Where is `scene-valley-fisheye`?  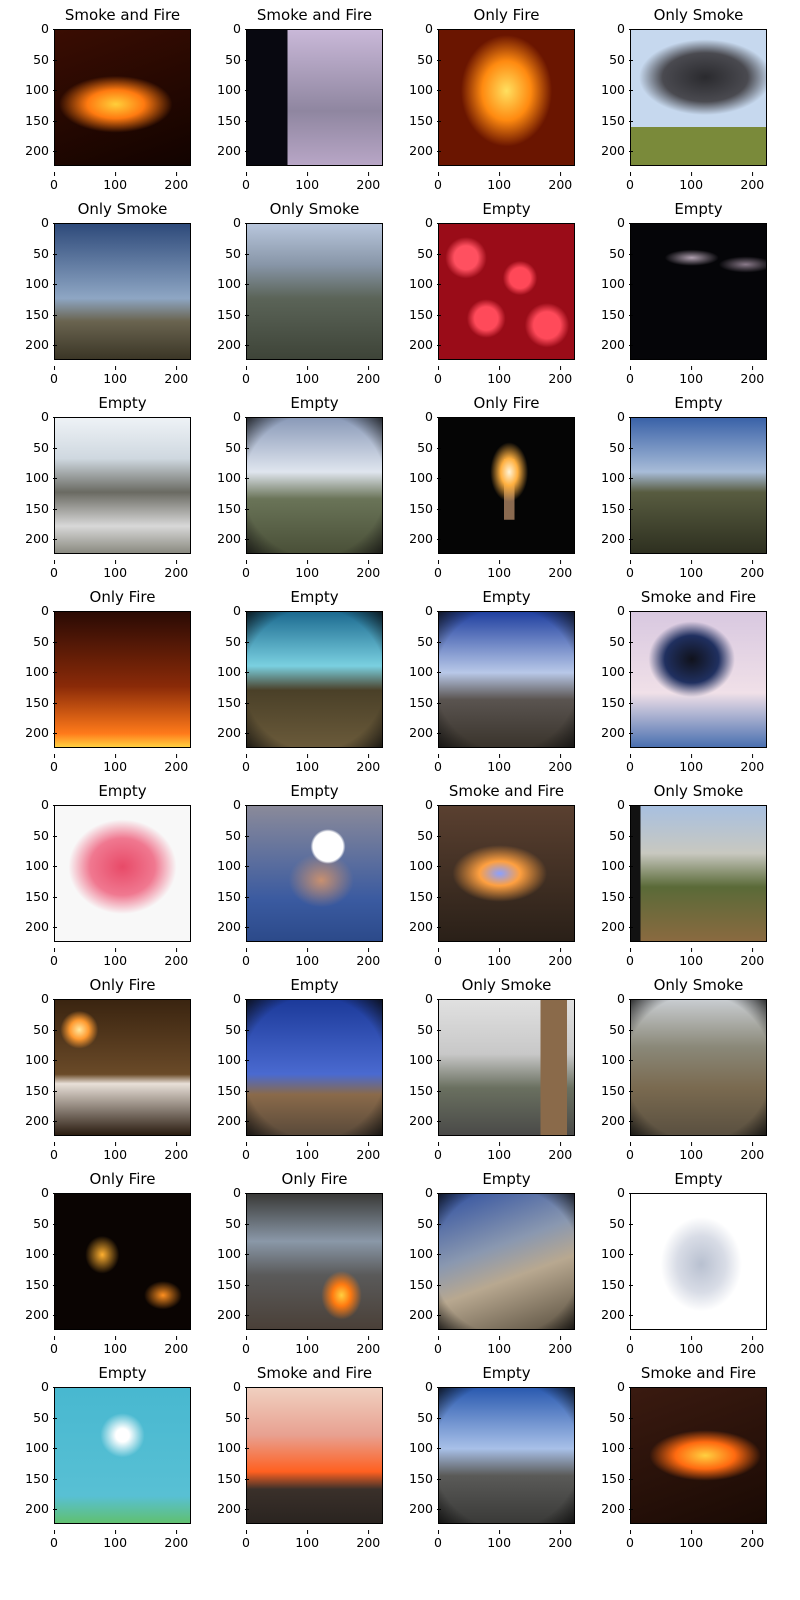 scene-valley-fisheye is located at coordinates (314, 485).